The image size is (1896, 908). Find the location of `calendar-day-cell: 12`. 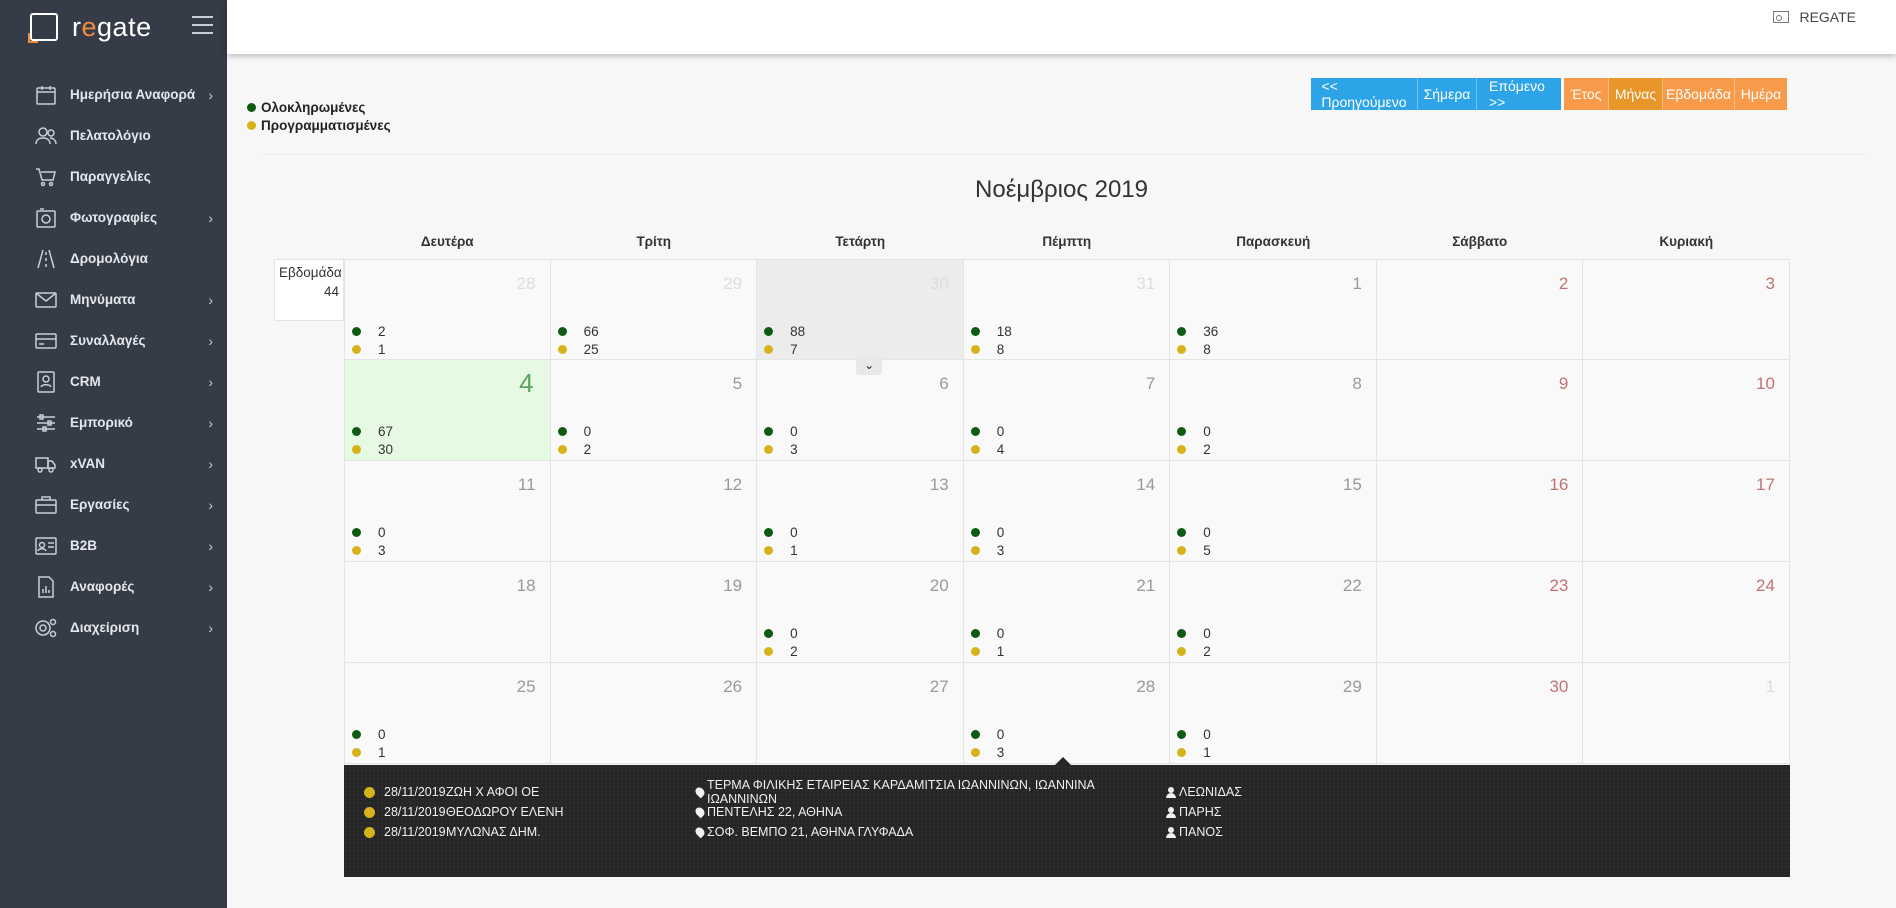

calendar-day-cell: 12 is located at coordinates (654, 511).